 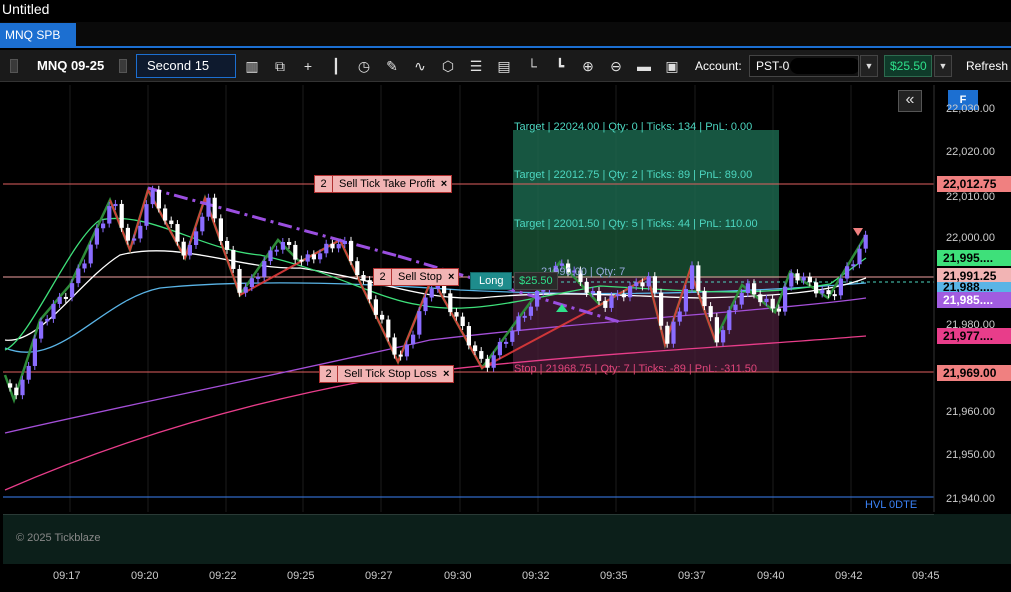 I want to click on stop-loss-close-icon: ×, so click(x=448, y=374).